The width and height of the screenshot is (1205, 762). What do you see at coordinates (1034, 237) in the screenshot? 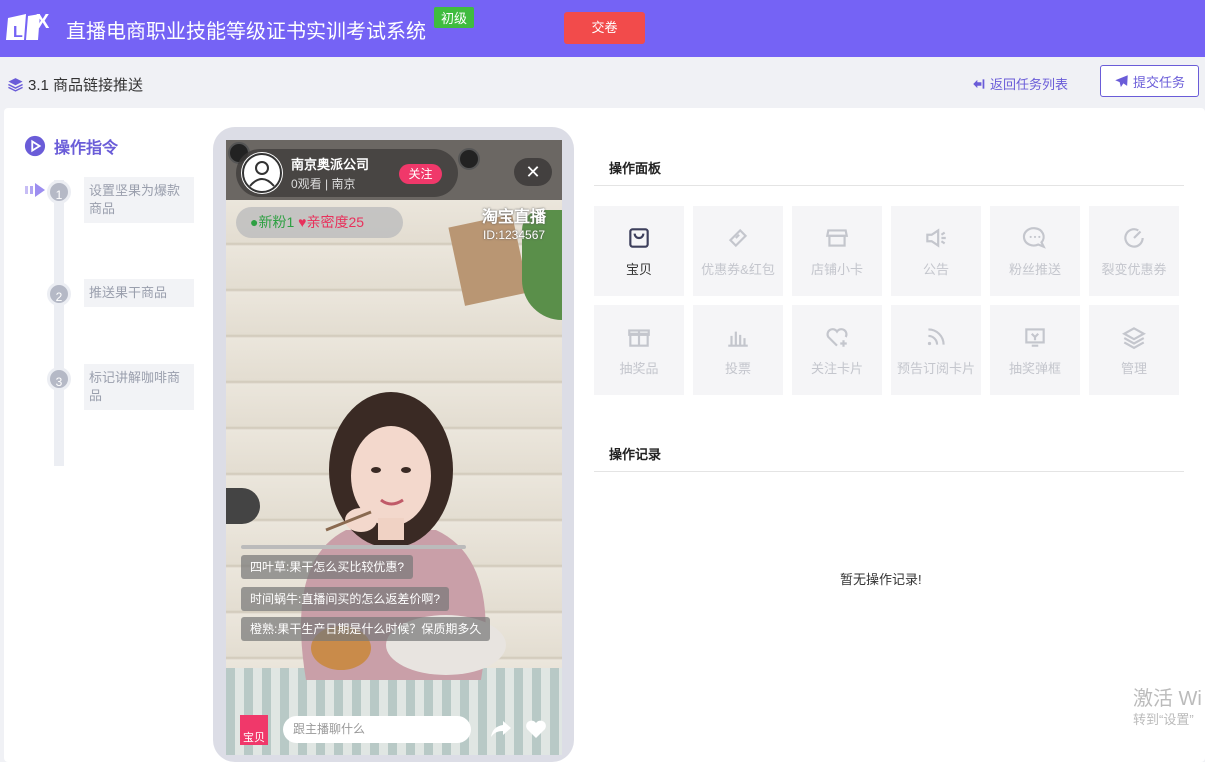
I see `chat-bubble-icon` at bounding box center [1034, 237].